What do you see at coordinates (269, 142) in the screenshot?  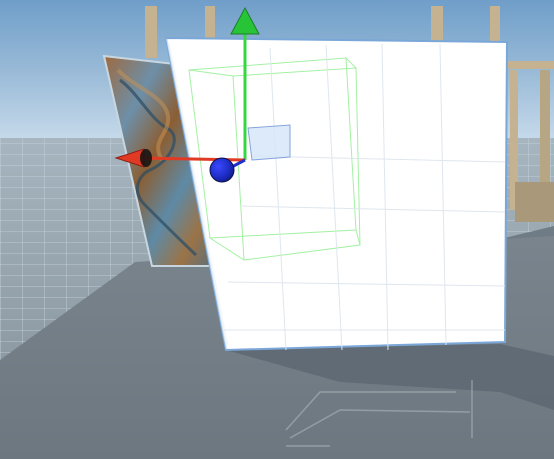 I see `gizmo-z-plane` at bounding box center [269, 142].